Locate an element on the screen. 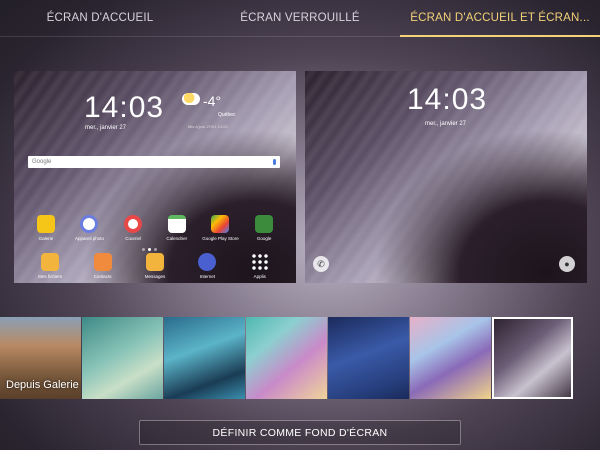 The height and width of the screenshot is (450, 600). messages-icon is located at coordinates (154, 262).